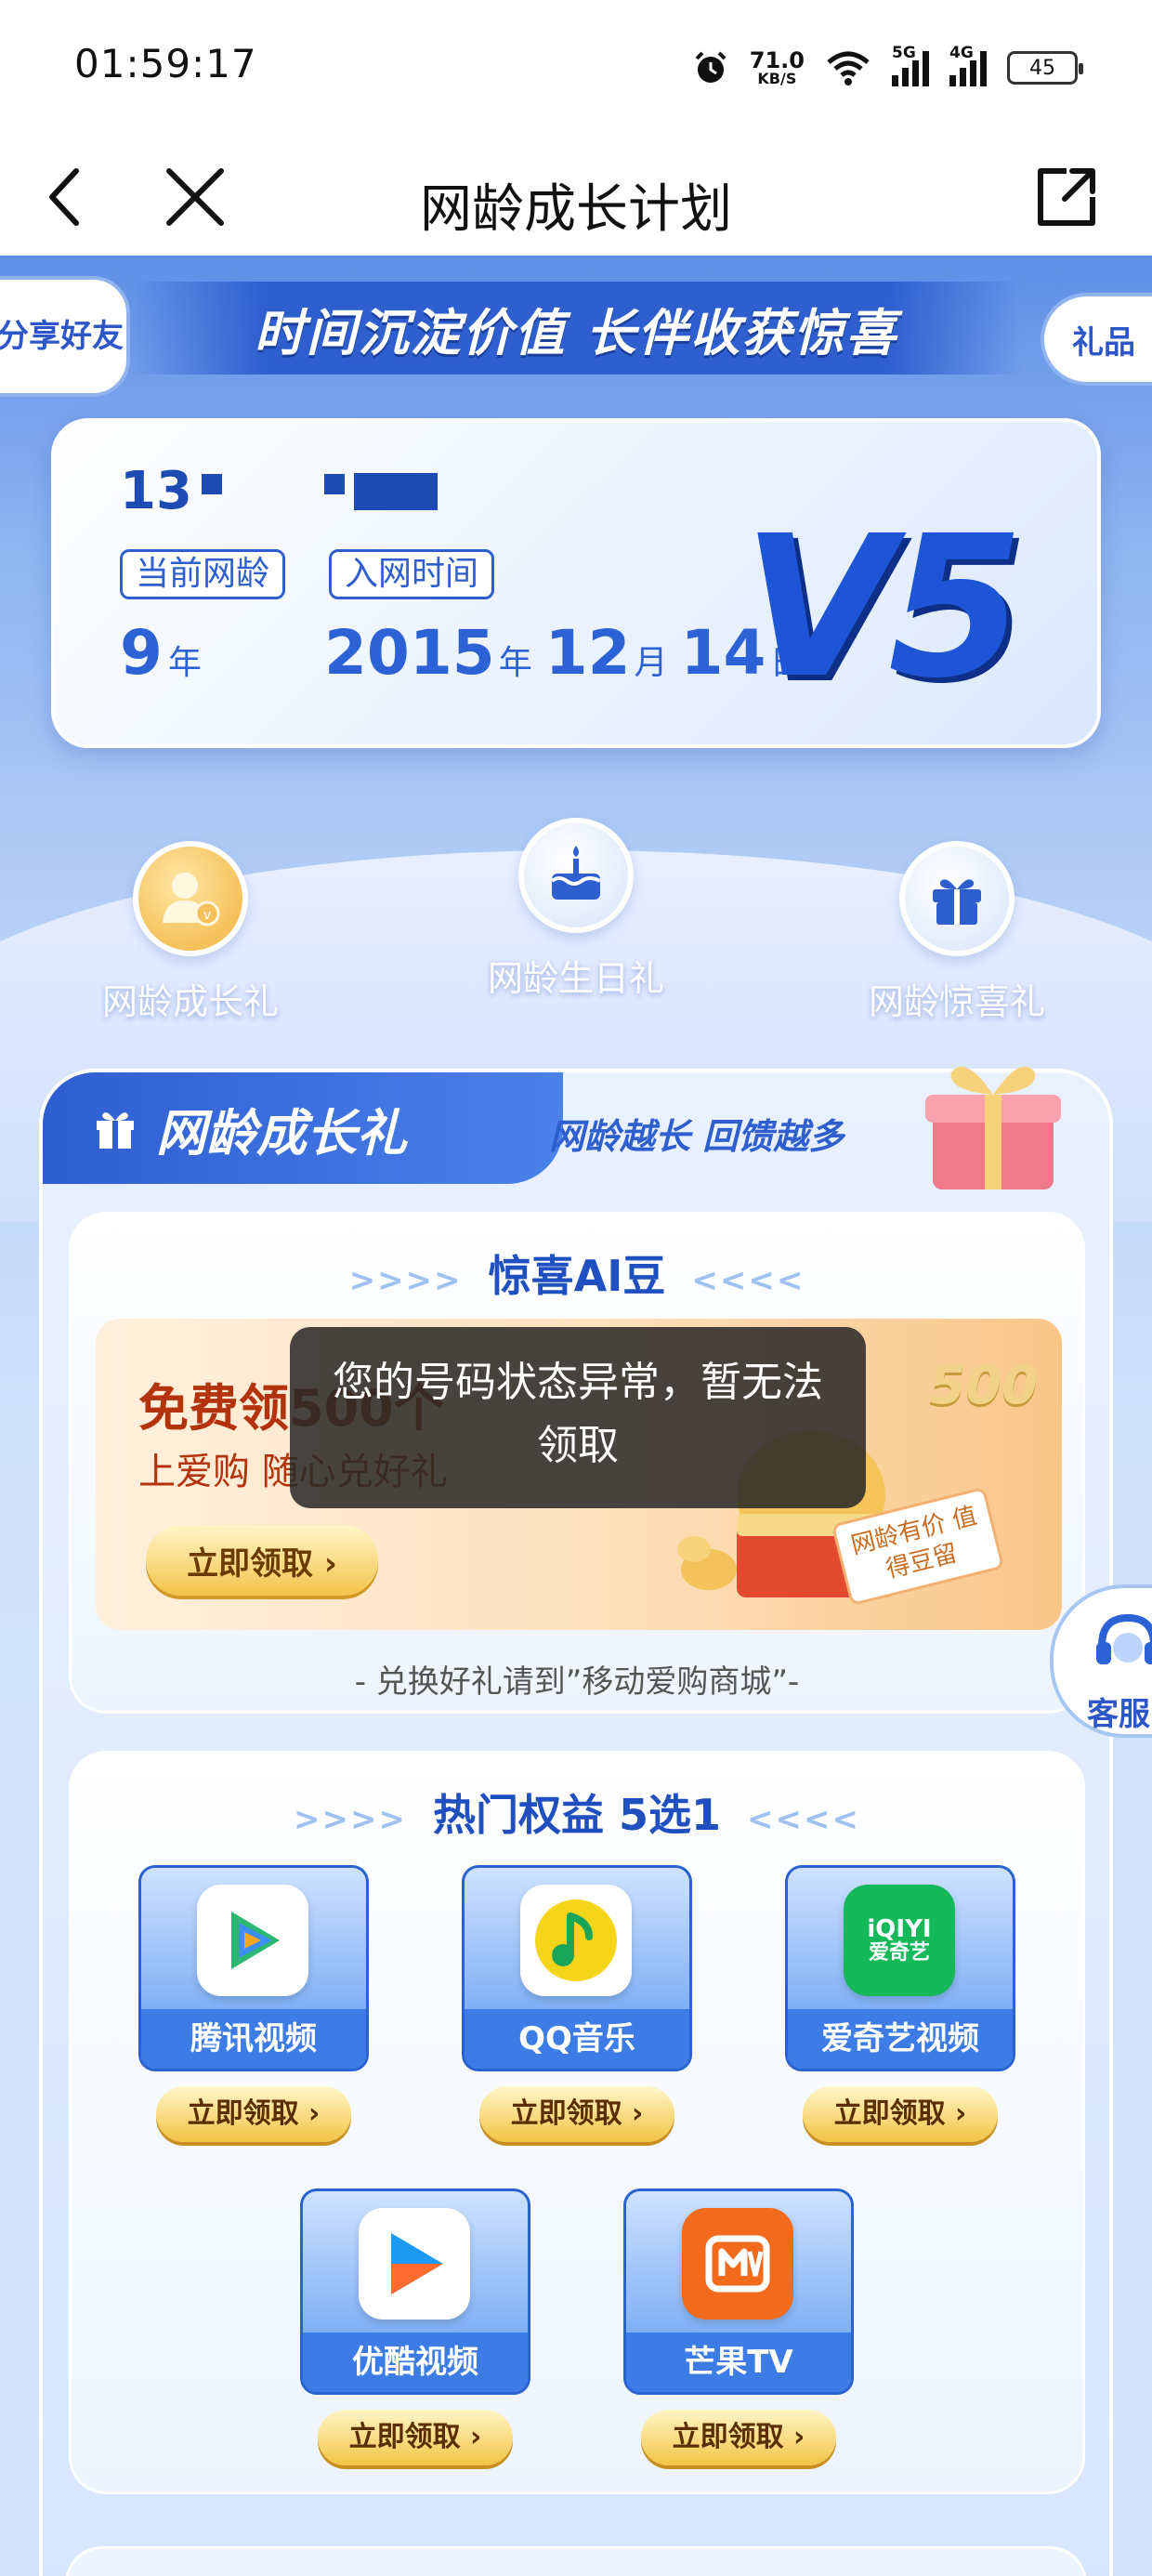  Describe the element at coordinates (1096, 339) in the screenshot. I see `gift-button: 礼品` at that location.